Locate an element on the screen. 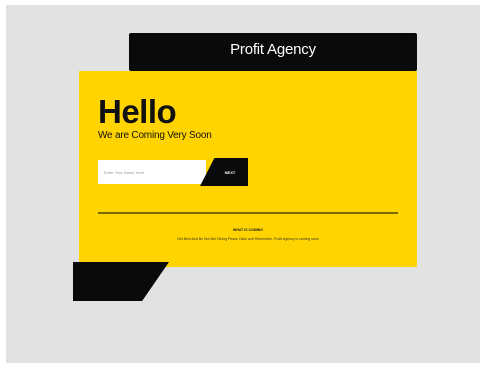 This screenshot has width=486, height=367. brand-title: Profit Agency is located at coordinates (273, 49).